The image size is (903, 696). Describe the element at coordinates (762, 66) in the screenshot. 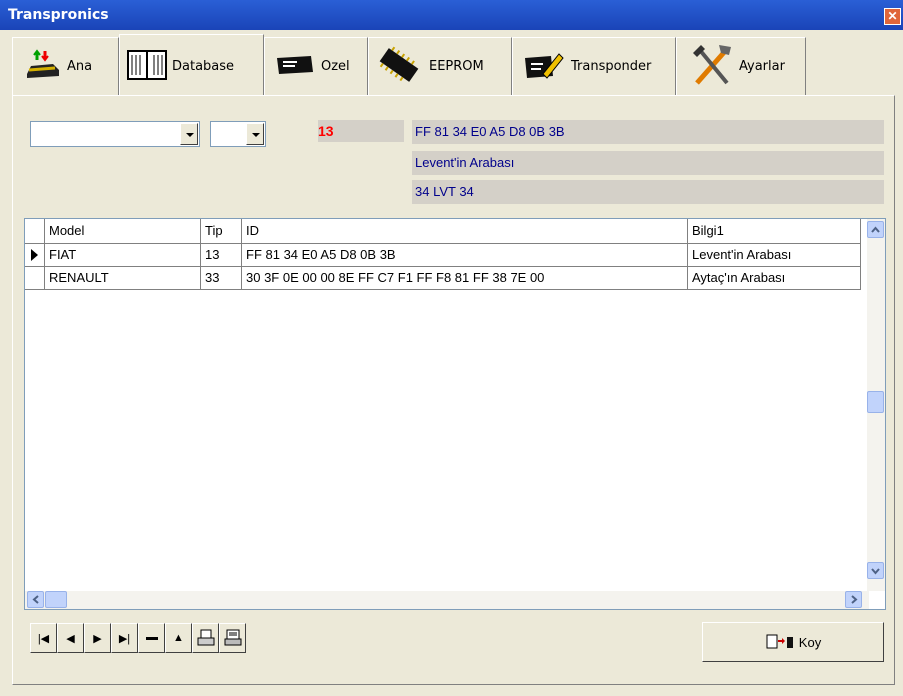

I see `tab-ayarlar-label: Ayarlar` at that location.